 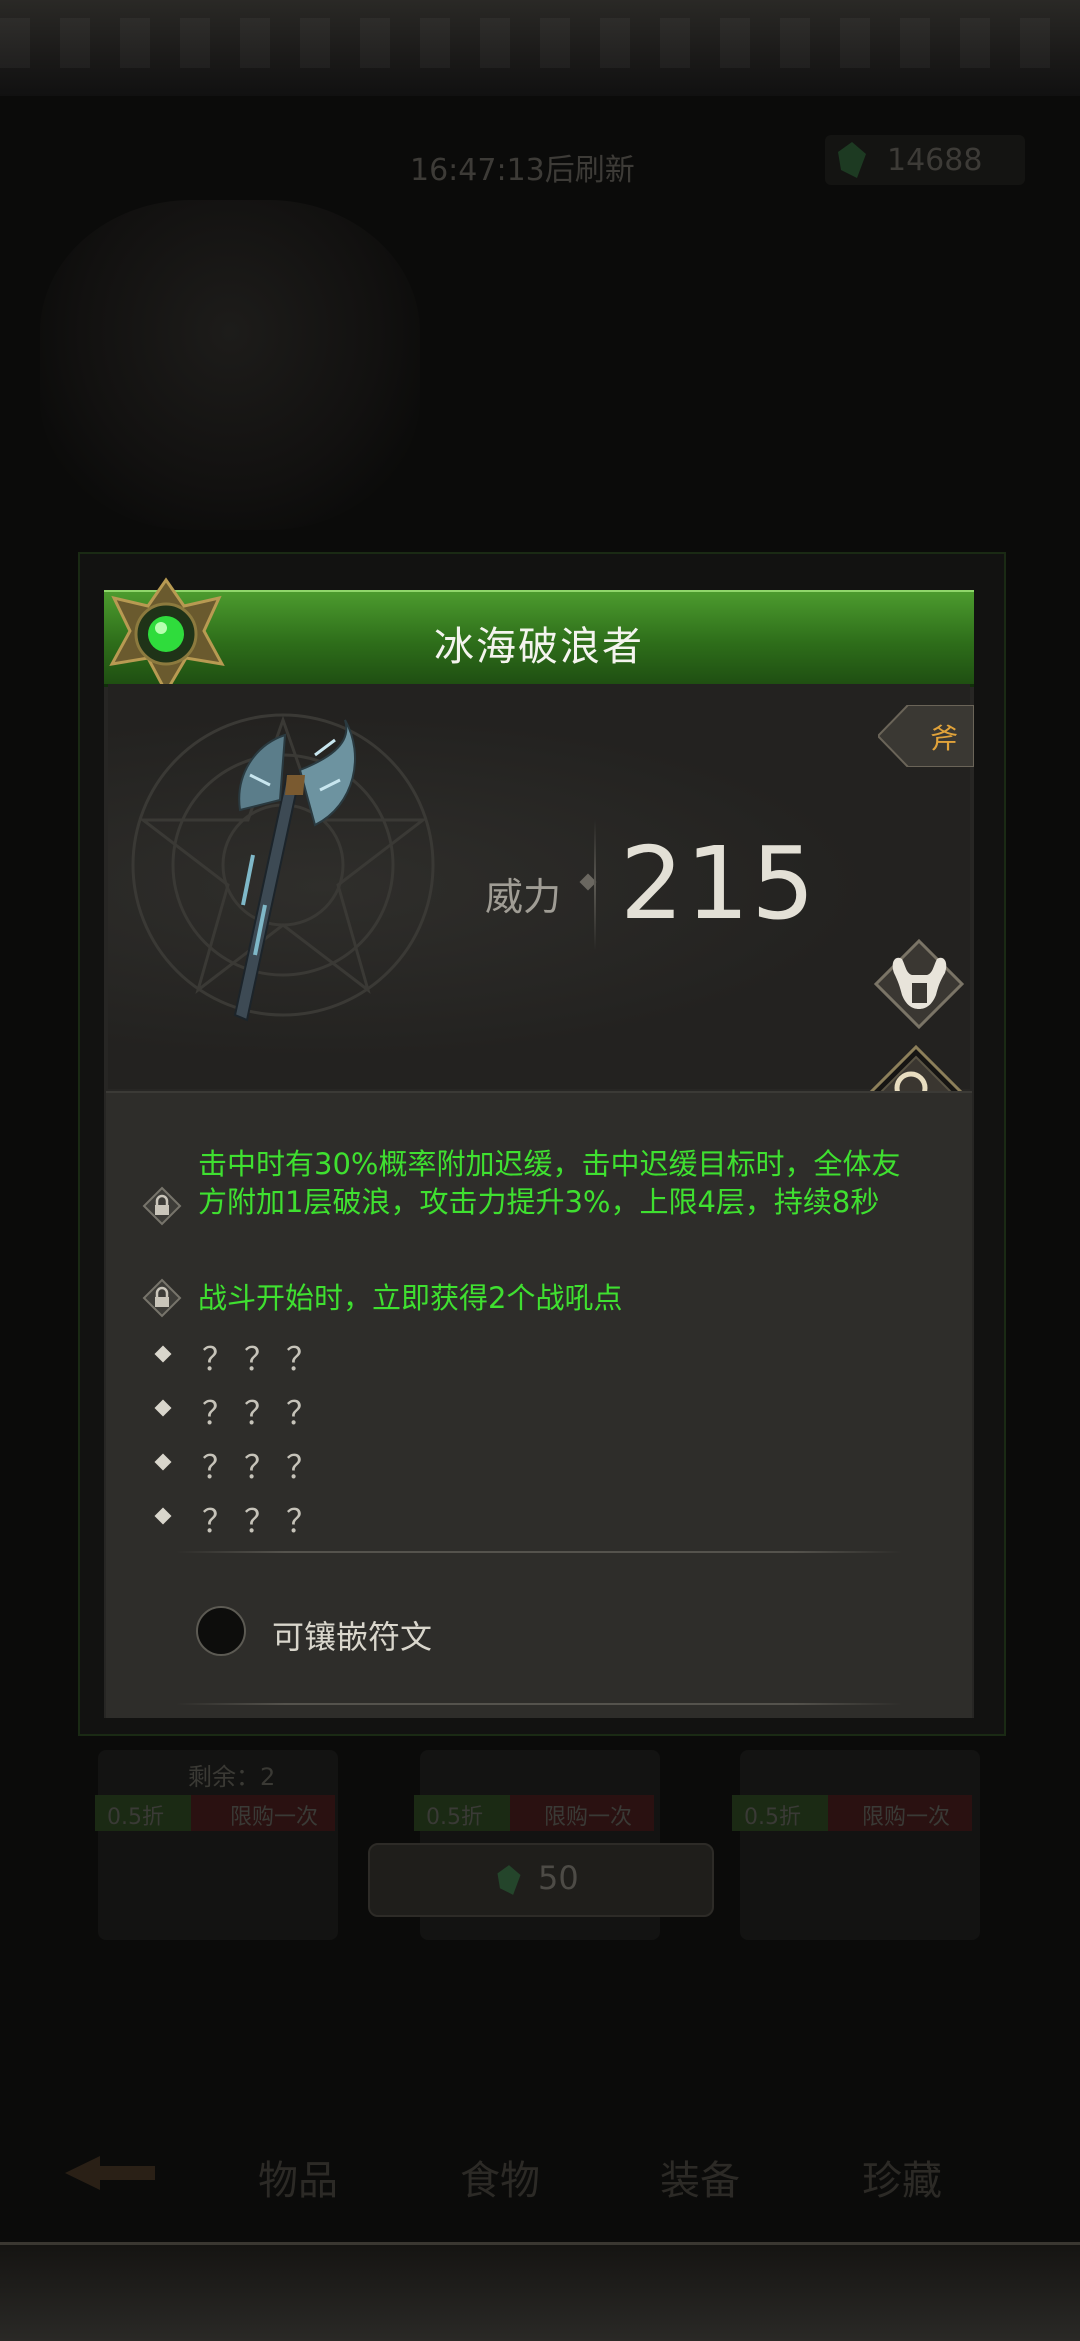 What do you see at coordinates (902, 2177) in the screenshot?
I see `tab-collection: 珍藏` at bounding box center [902, 2177].